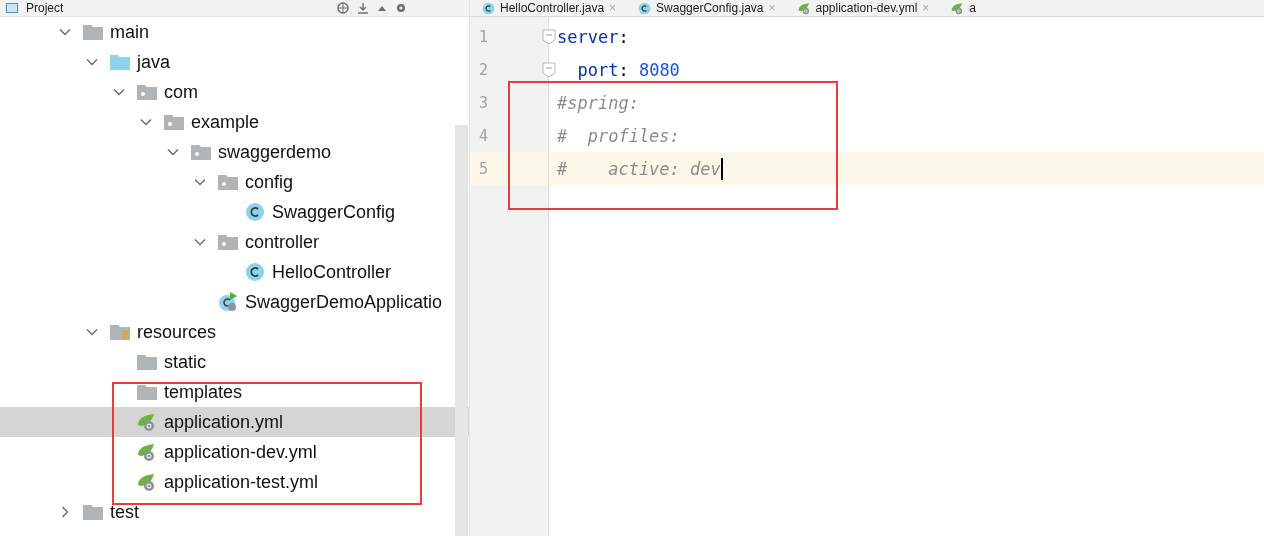 This screenshot has height=536, width=1264. Describe the element at coordinates (343, 8) in the screenshot. I see `globe-icon` at that location.